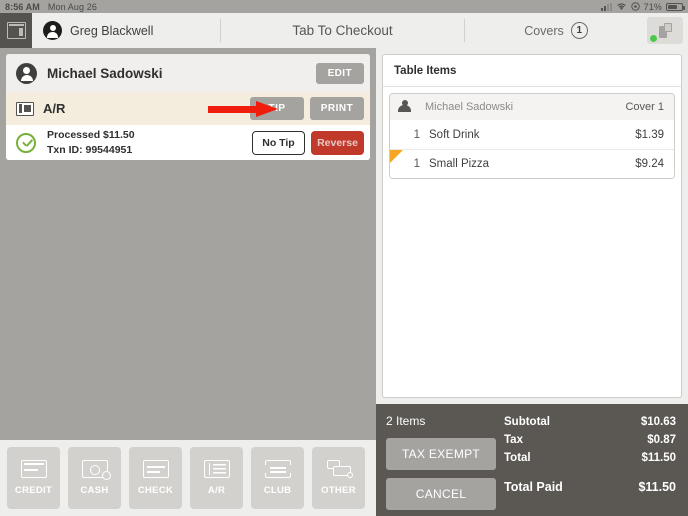  Describe the element at coordinates (33, 469) in the screenshot. I see `credit-card-icon` at that location.